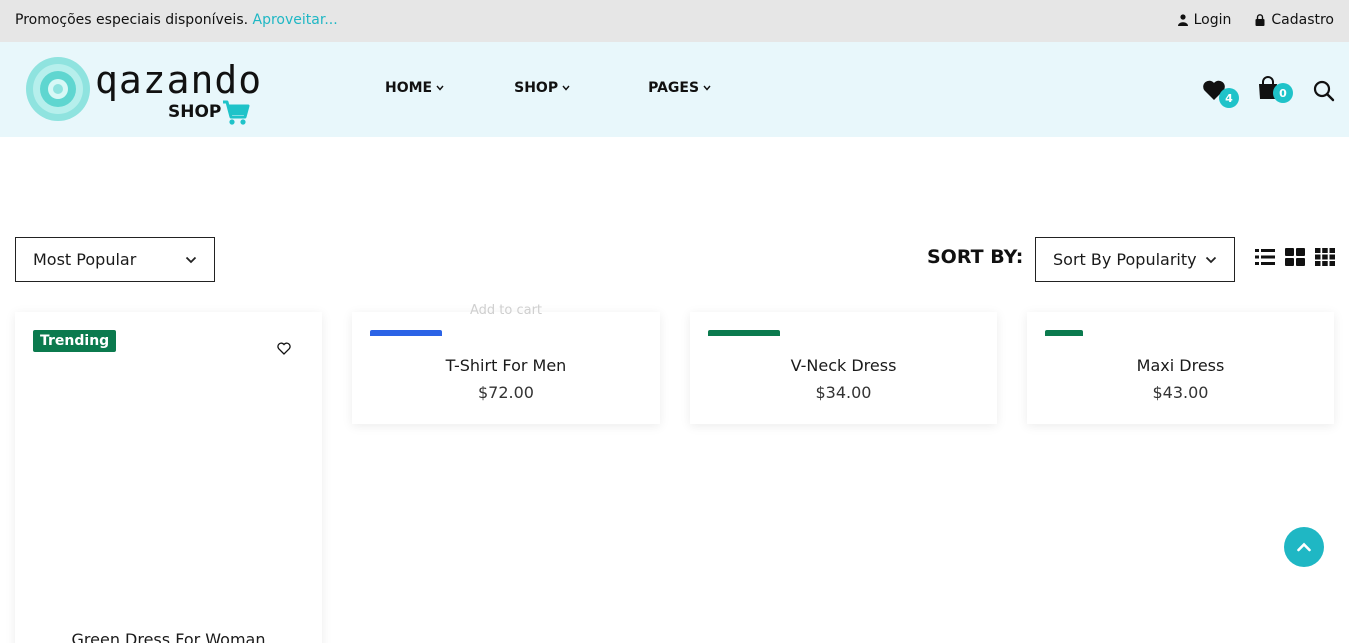 The width and height of the screenshot is (1366, 643). What do you see at coordinates (1125, 259) in the screenshot?
I see `sort-select-value: Sort By Popularity` at bounding box center [1125, 259].